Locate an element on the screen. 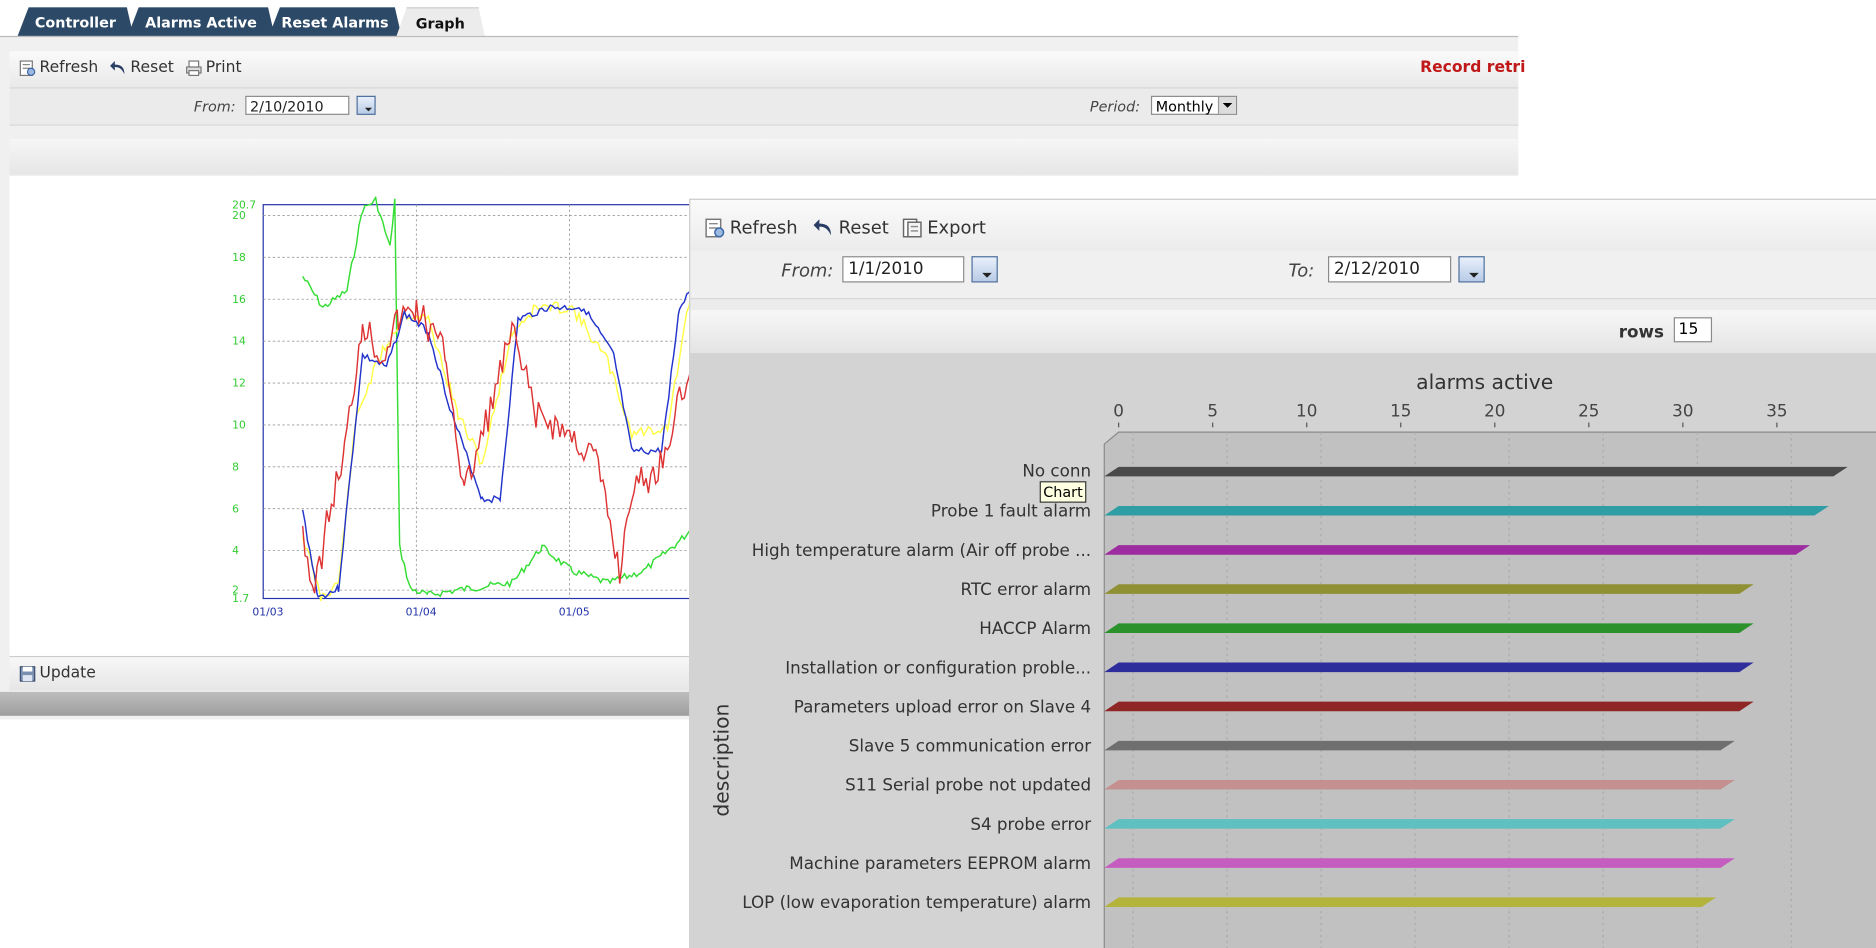  from-date-input-2: 1/1/2010 is located at coordinates (903, 269).